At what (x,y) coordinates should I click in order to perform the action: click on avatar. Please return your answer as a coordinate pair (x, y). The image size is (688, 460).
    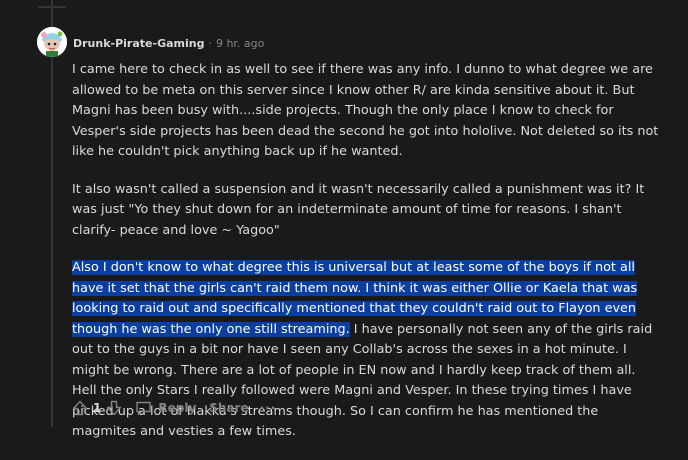
    Looking at the image, I should click on (52, 42).